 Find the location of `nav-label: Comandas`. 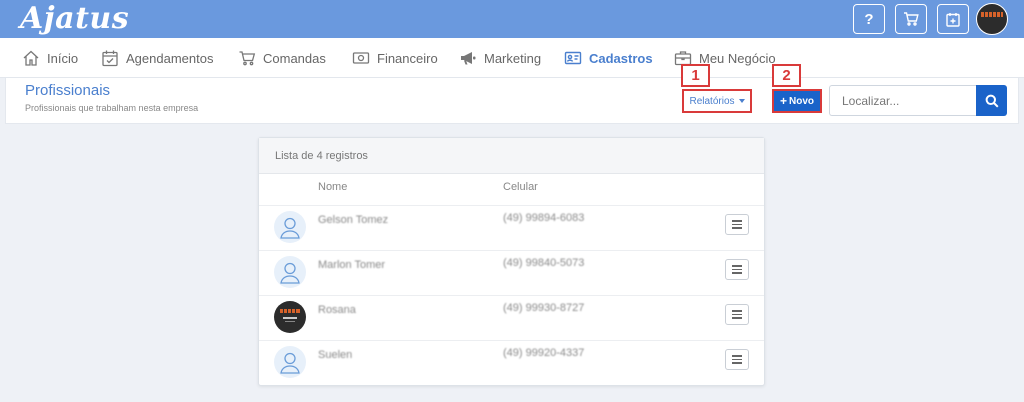

nav-label: Comandas is located at coordinates (294, 58).